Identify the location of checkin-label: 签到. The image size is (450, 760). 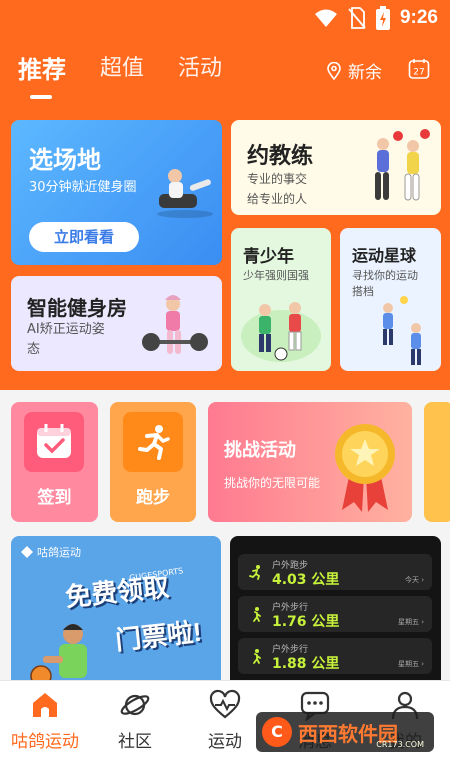
(54, 498).